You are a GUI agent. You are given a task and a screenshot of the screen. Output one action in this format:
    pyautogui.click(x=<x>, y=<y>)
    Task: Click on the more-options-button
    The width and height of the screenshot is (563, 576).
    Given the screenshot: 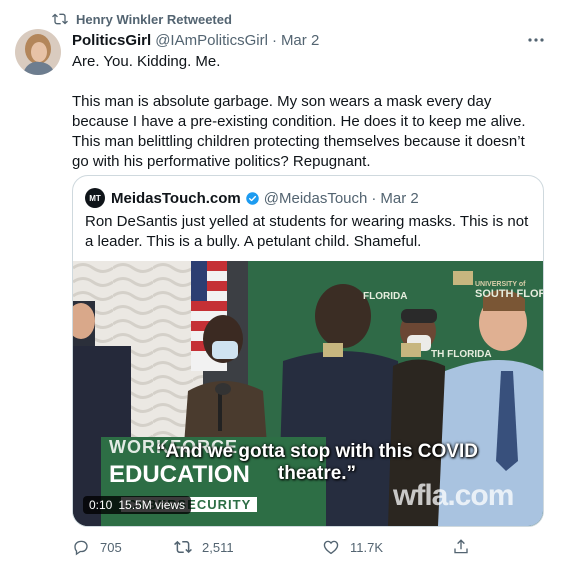 What is the action you would take?
    pyautogui.click(x=536, y=40)
    